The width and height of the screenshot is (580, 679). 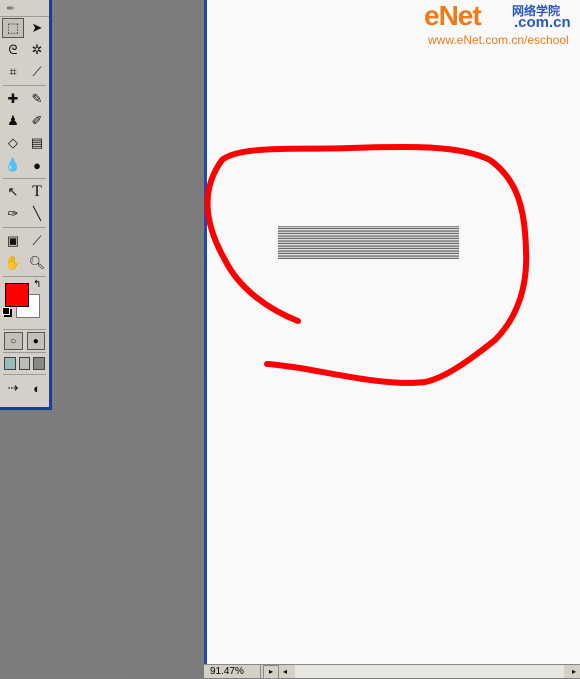 I want to click on scroll-left-icon: ◂, so click(x=285, y=671).